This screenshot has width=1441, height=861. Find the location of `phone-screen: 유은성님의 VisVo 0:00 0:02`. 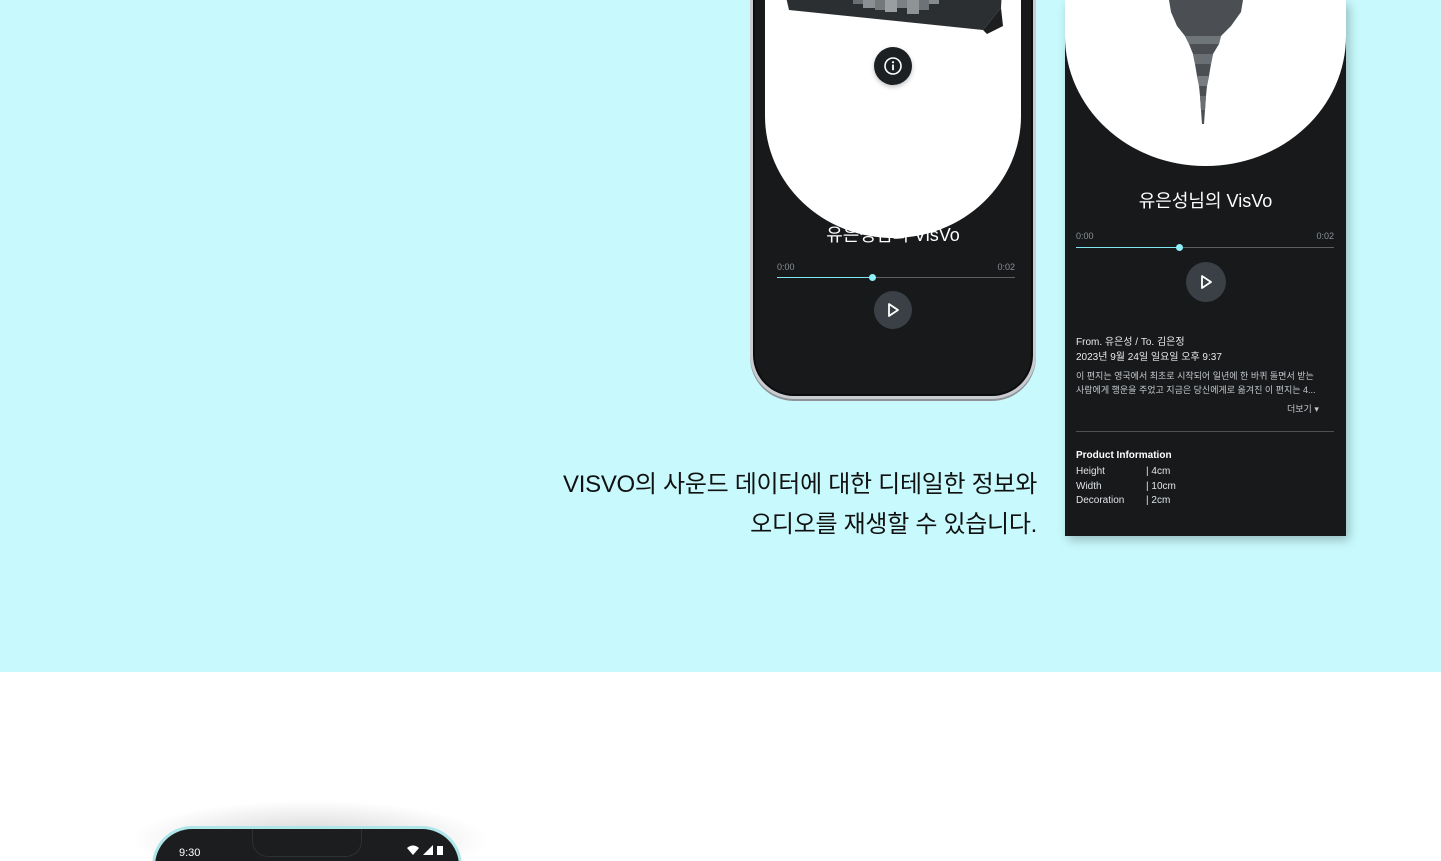

phone-screen: 유은성님의 VisVo 0:00 0:02 is located at coordinates (893, 192).